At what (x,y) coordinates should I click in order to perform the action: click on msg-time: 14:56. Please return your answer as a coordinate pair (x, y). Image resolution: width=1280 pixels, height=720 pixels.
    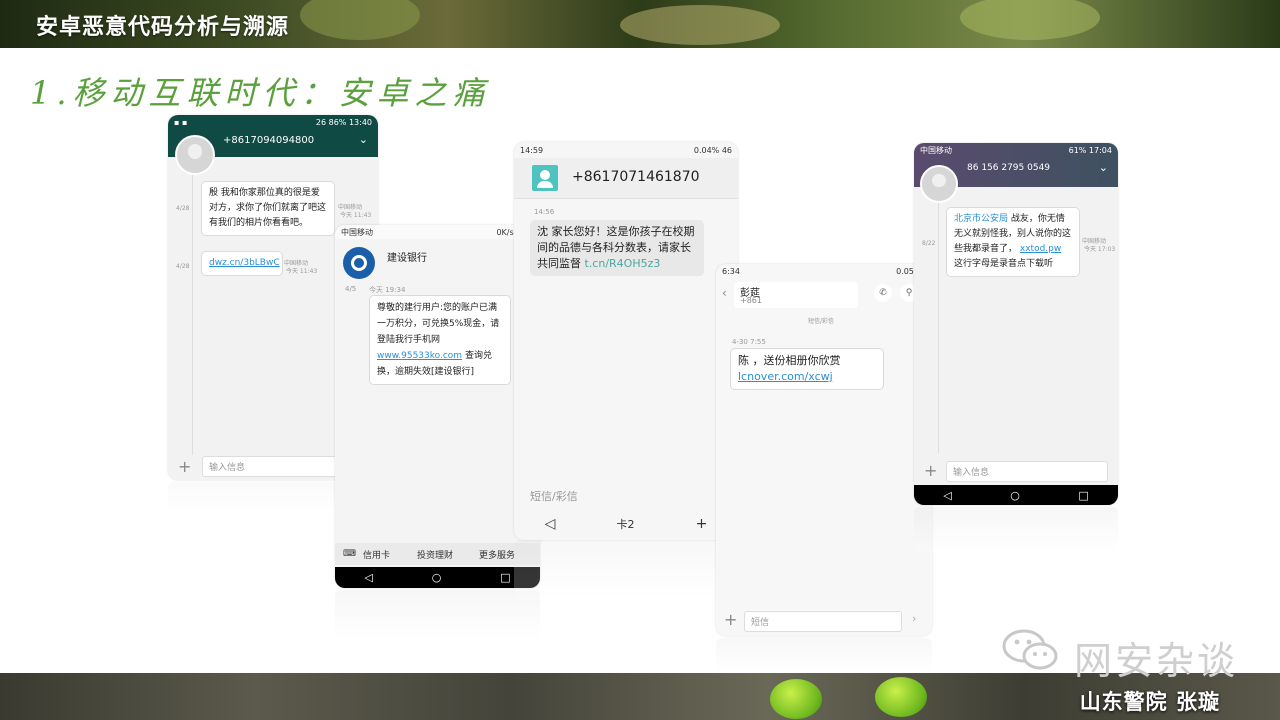
    Looking at the image, I should click on (544, 212).